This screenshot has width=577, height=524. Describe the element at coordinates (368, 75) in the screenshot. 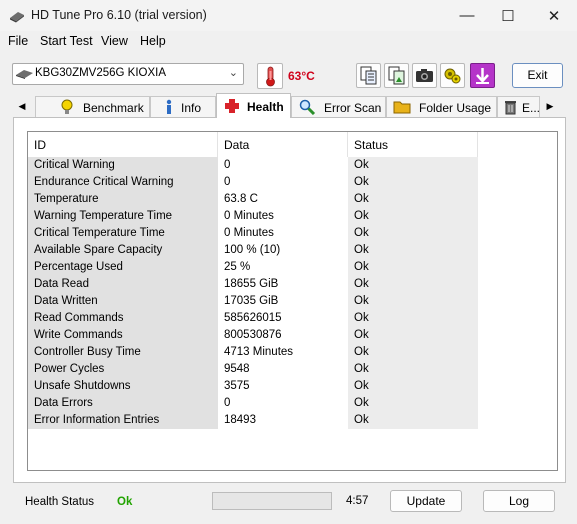

I see `copy-text-button` at that location.